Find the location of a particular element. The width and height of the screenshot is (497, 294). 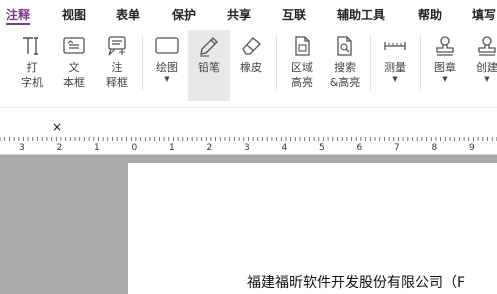

eraser-button: 橡皮 is located at coordinates (251, 65).